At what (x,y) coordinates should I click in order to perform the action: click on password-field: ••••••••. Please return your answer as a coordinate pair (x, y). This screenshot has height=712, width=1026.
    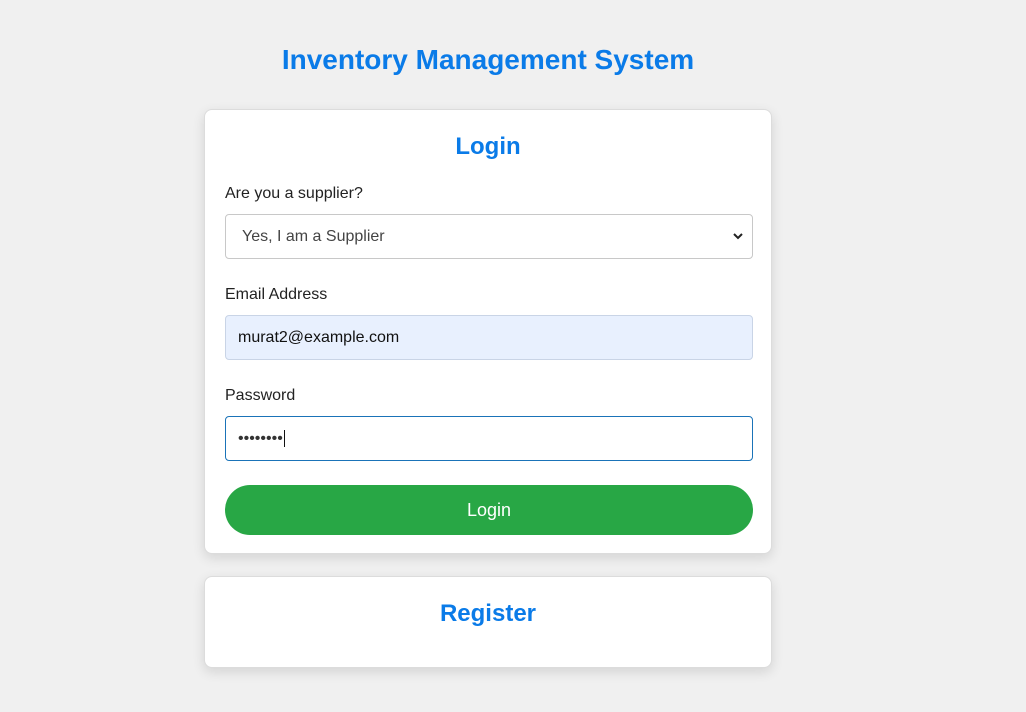
    Looking at the image, I should click on (489, 438).